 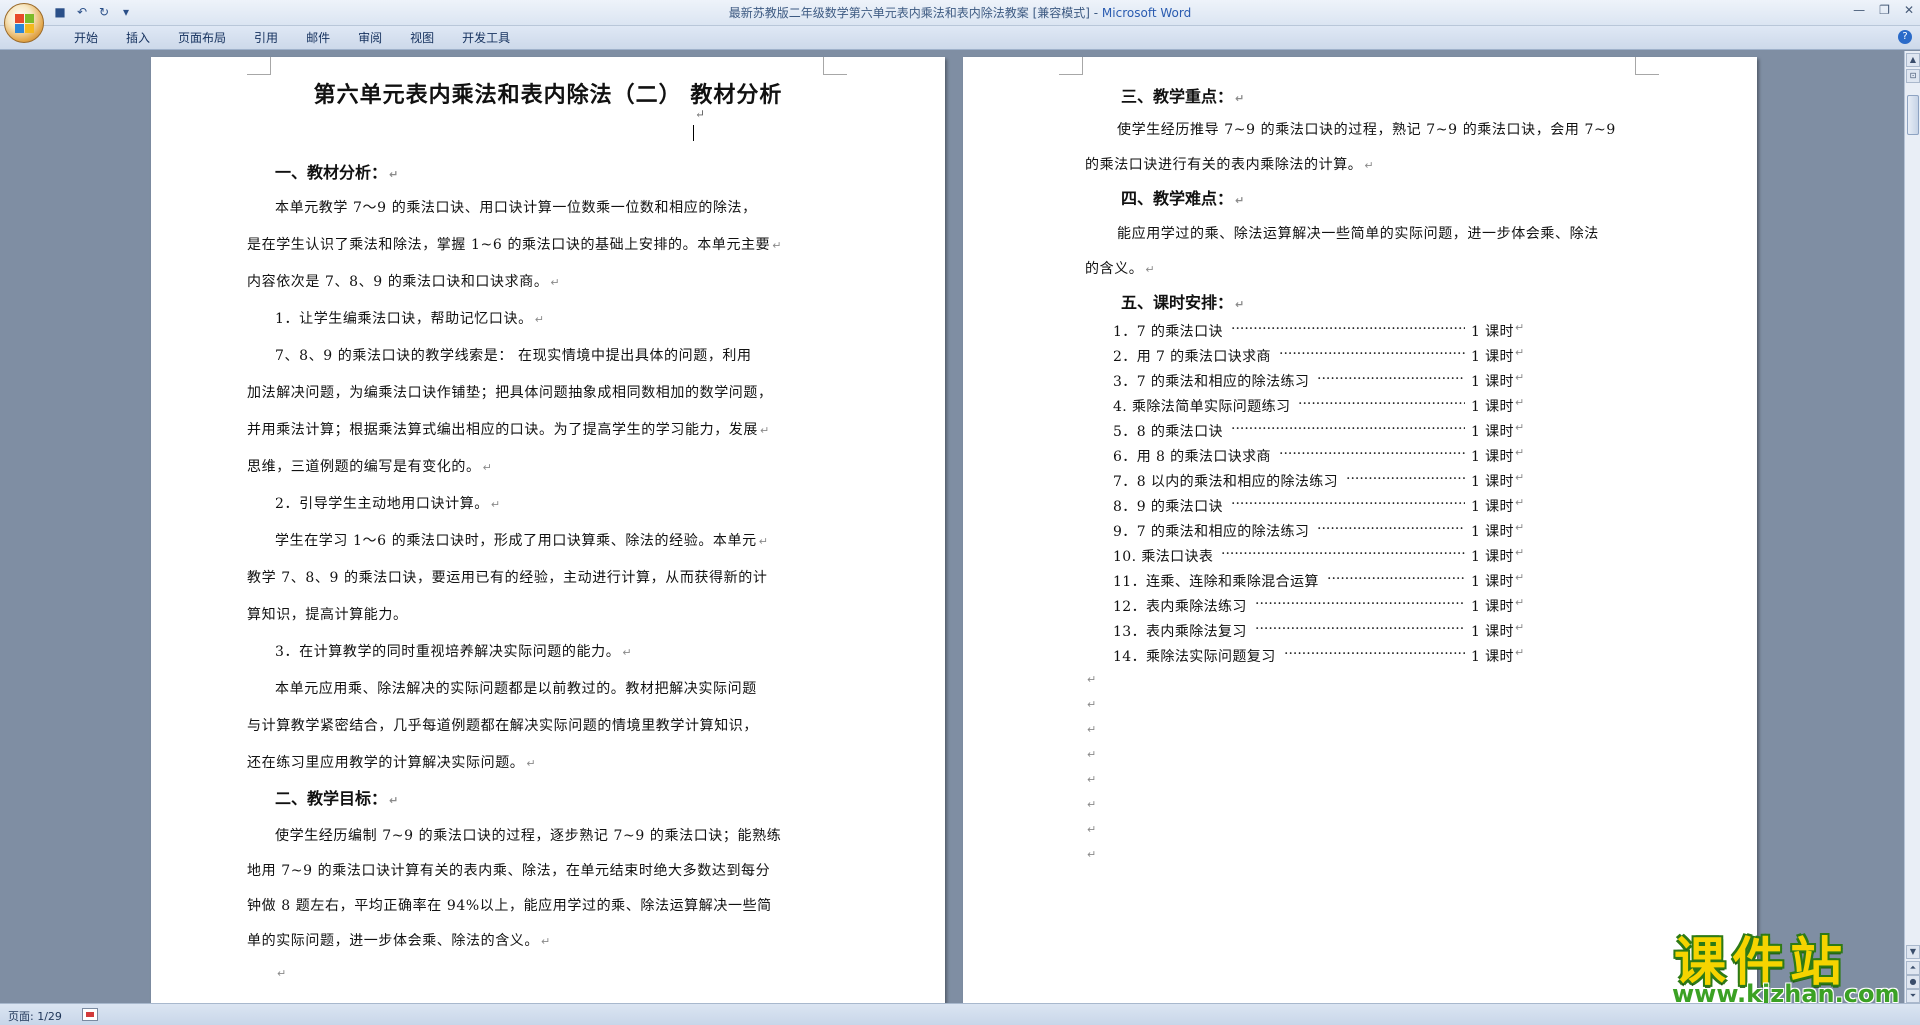 I want to click on tab-view: 视图, so click(x=422, y=38).